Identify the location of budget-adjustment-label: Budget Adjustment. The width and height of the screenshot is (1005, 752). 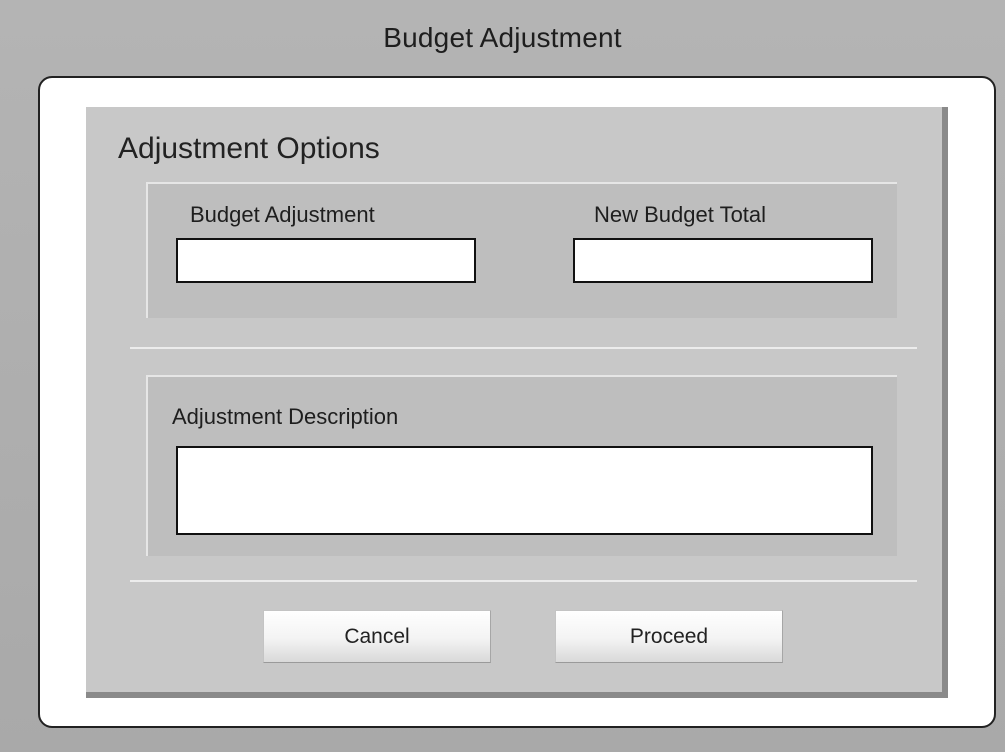
(282, 214).